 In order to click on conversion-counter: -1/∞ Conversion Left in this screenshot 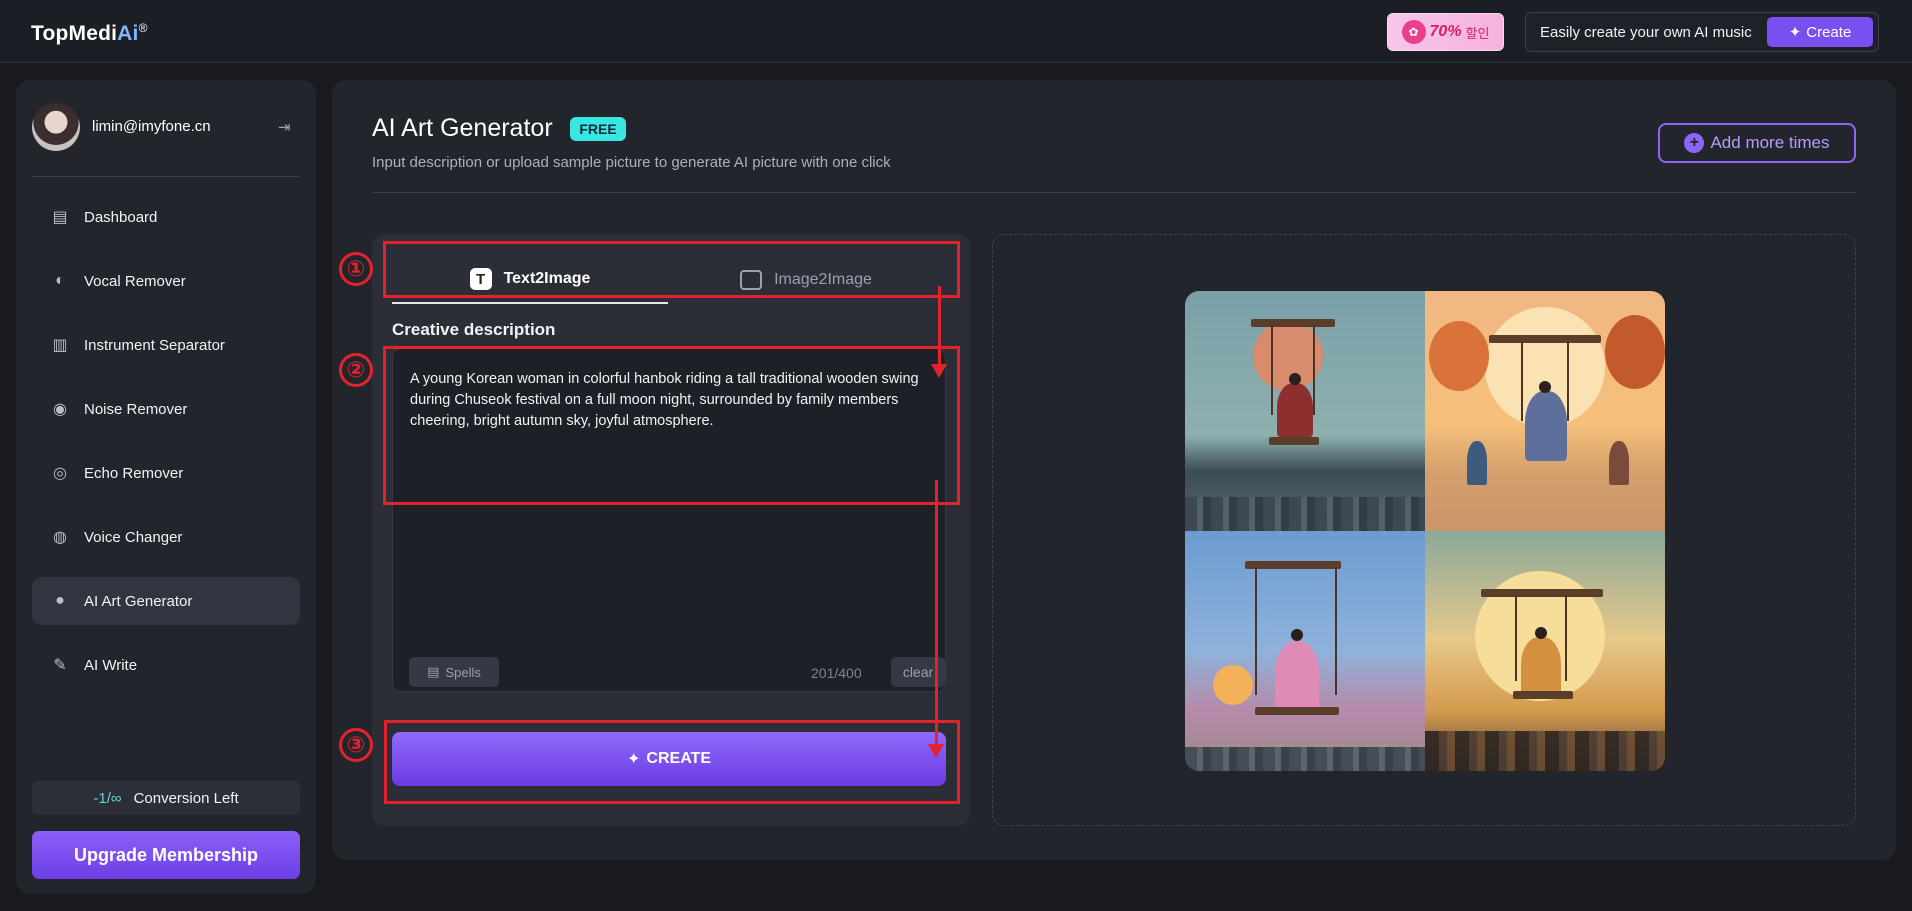, I will do `click(166, 798)`.